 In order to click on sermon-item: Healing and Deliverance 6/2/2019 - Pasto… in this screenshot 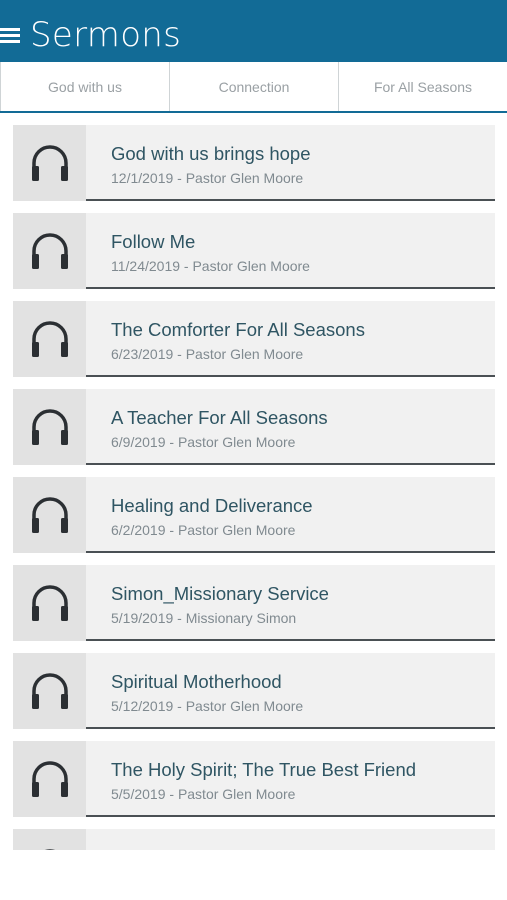, I will do `click(254, 515)`.